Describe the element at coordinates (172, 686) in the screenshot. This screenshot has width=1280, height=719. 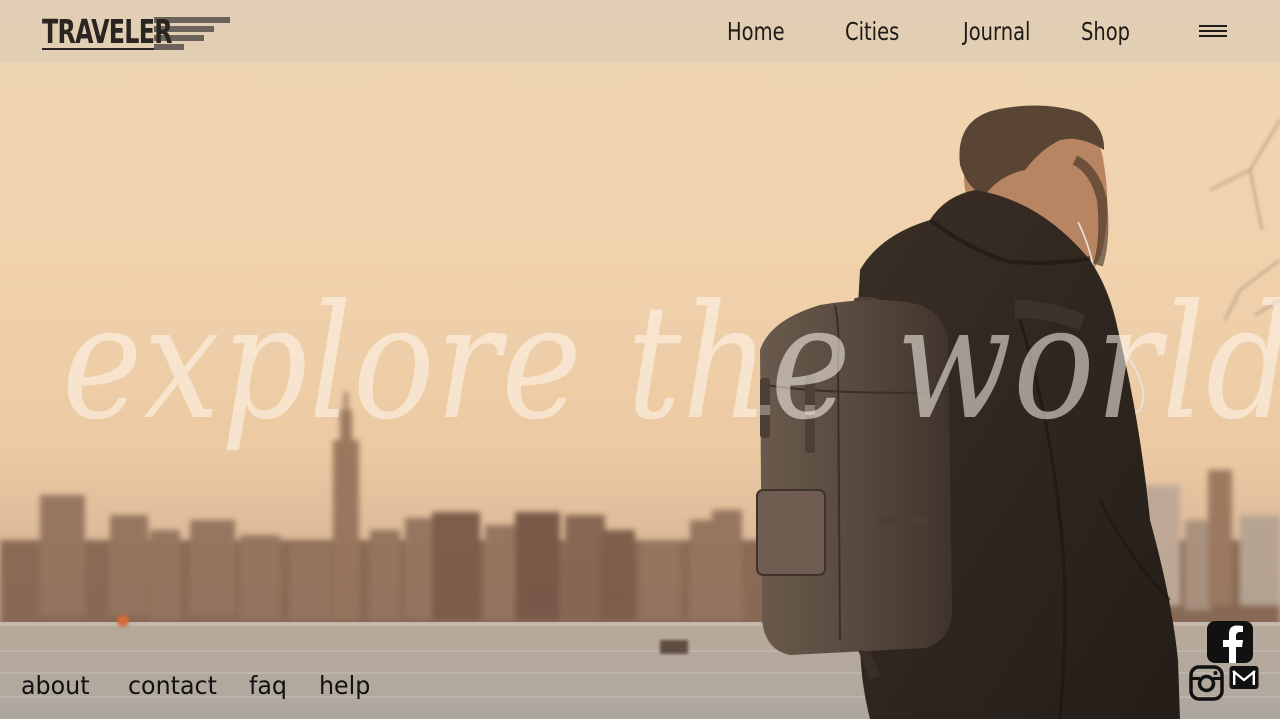
I see `footer-contact-link: contact` at that location.